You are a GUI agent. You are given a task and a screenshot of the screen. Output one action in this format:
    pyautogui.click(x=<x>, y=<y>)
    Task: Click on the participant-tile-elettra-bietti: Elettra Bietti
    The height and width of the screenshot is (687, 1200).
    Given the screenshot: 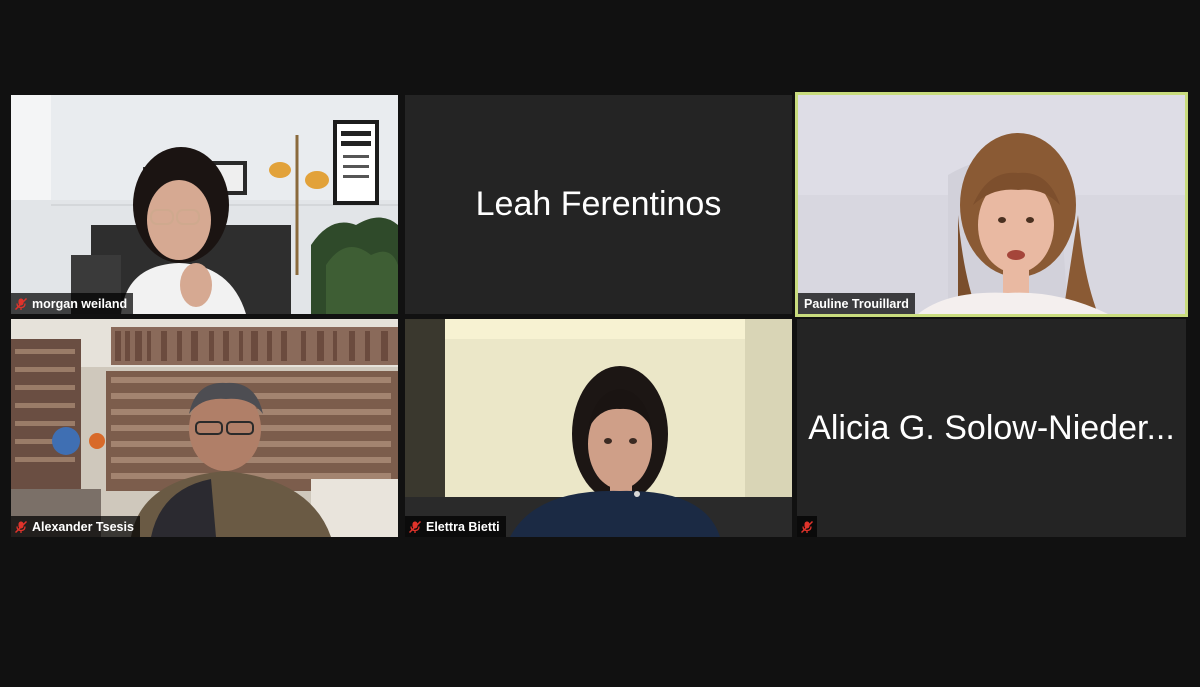 What is the action you would take?
    pyautogui.click(x=598, y=428)
    